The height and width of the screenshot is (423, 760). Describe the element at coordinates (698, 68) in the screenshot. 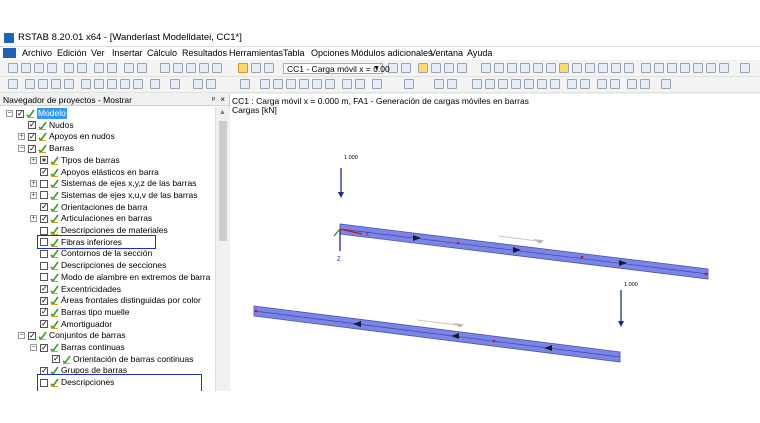

I see `visibility-icon` at that location.